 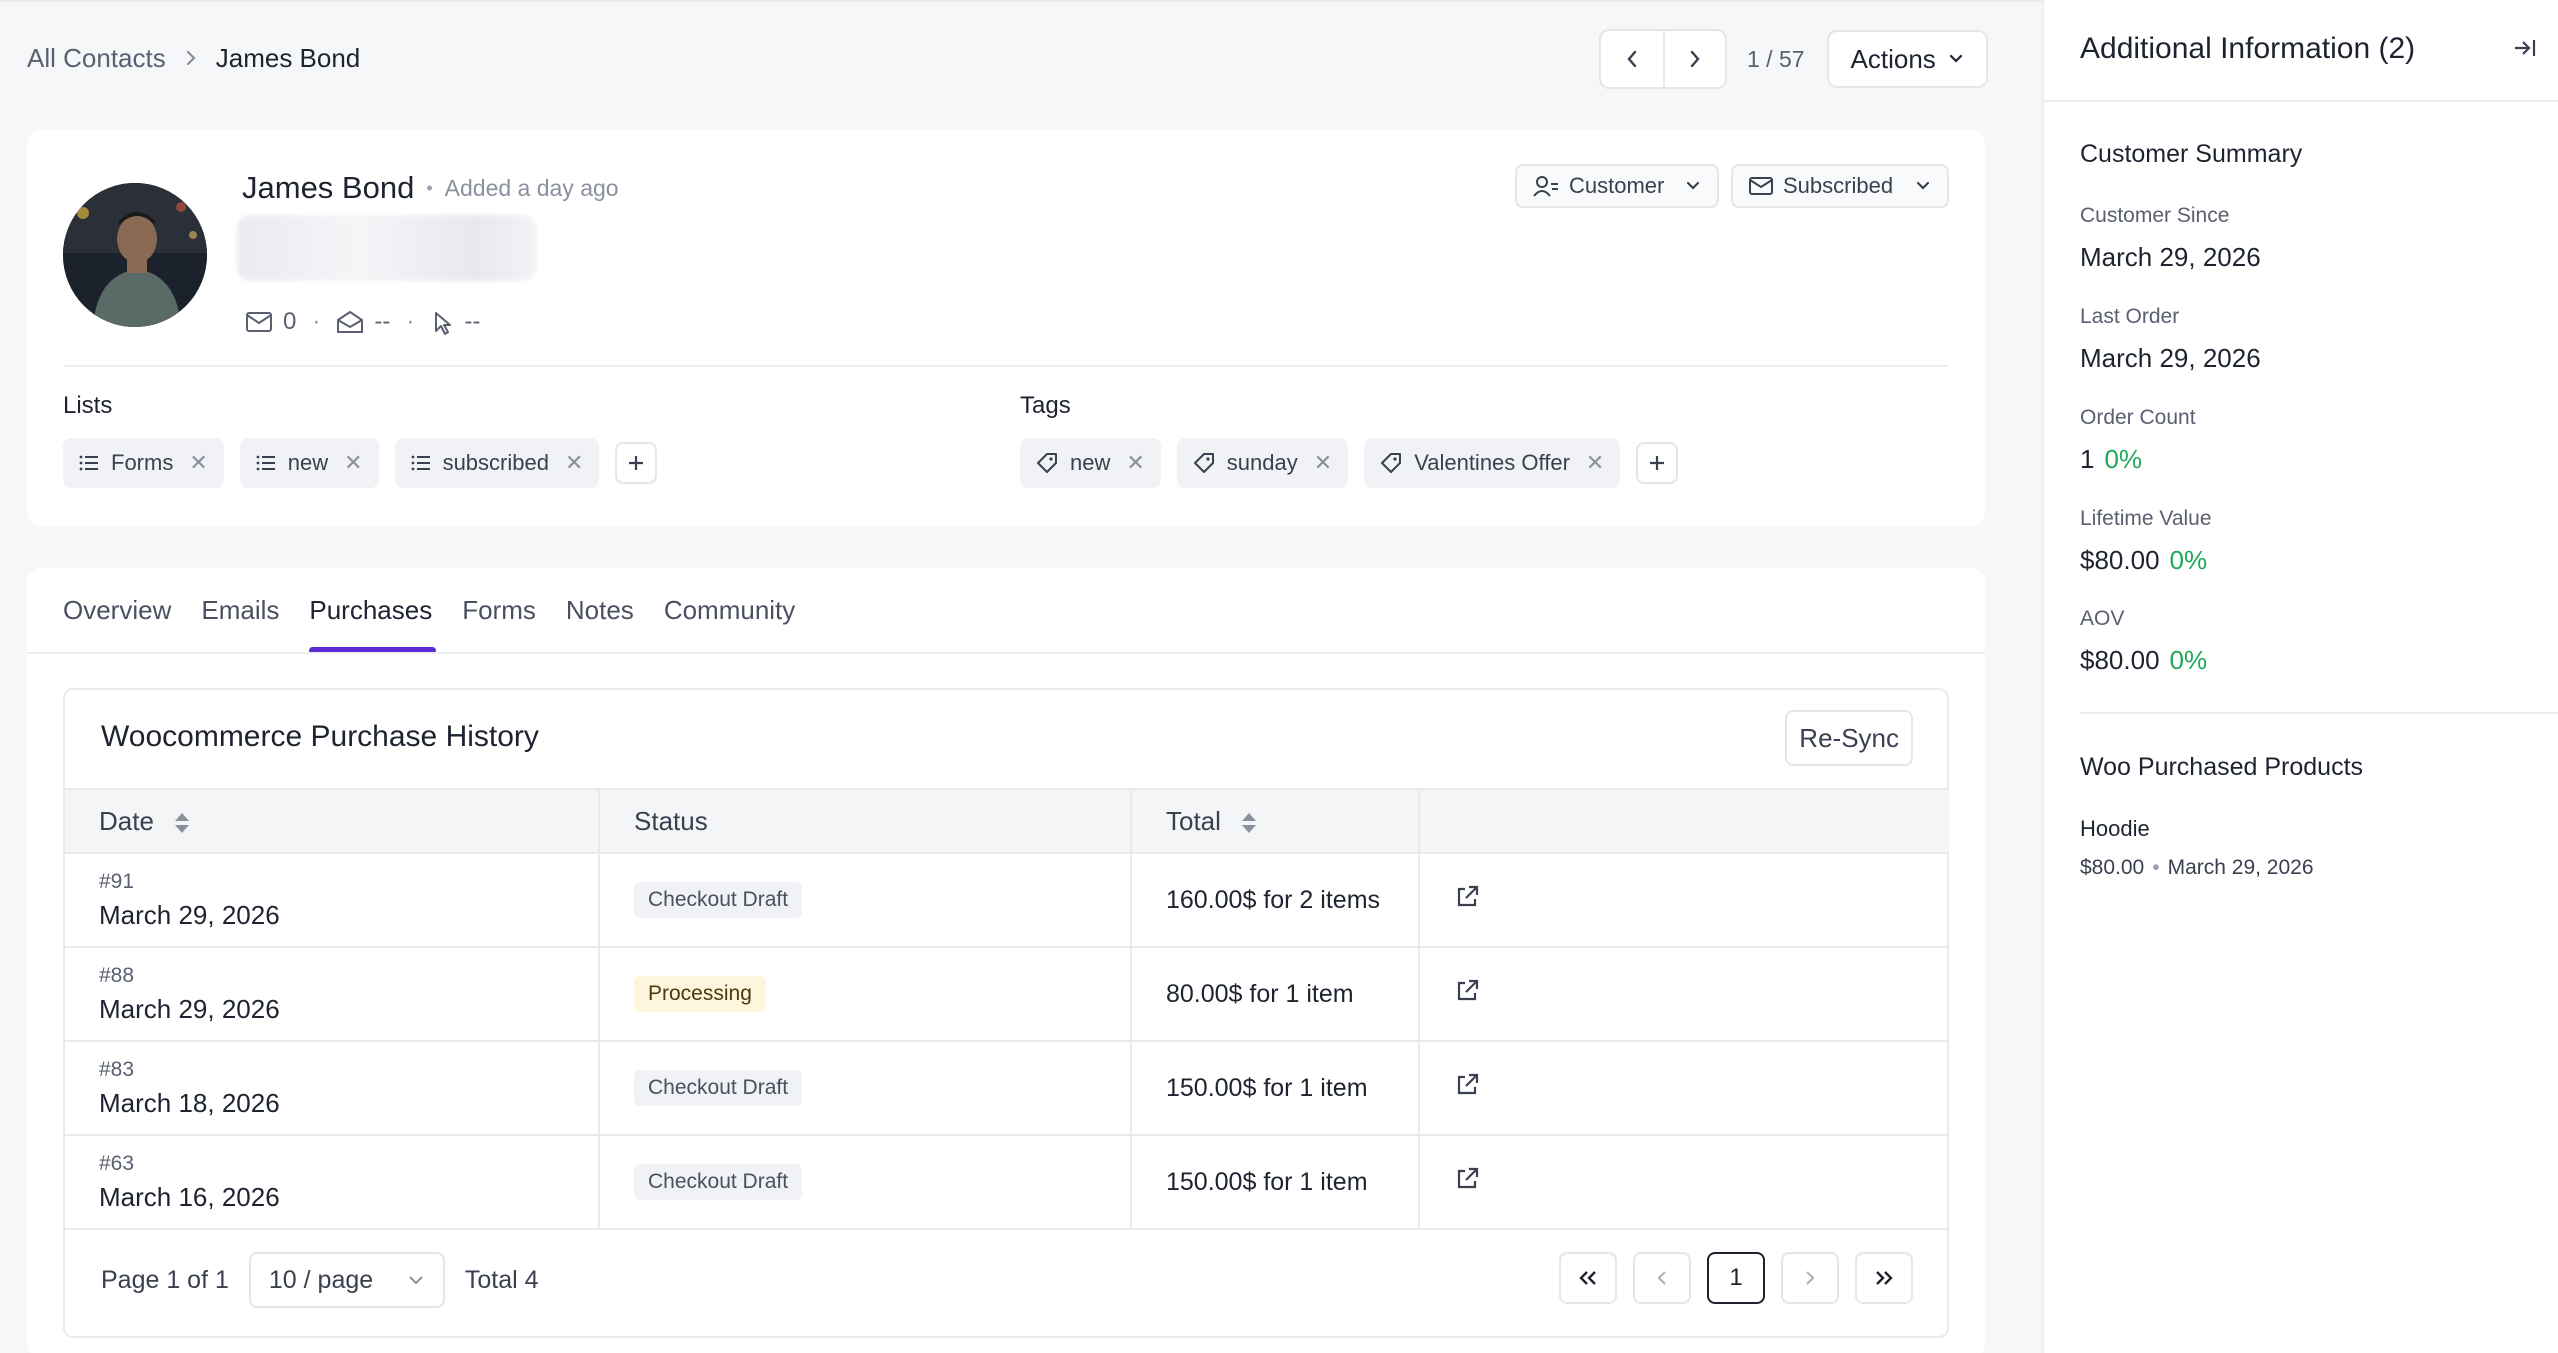 What do you see at coordinates (729, 610) in the screenshot?
I see `tab-community: Community` at bounding box center [729, 610].